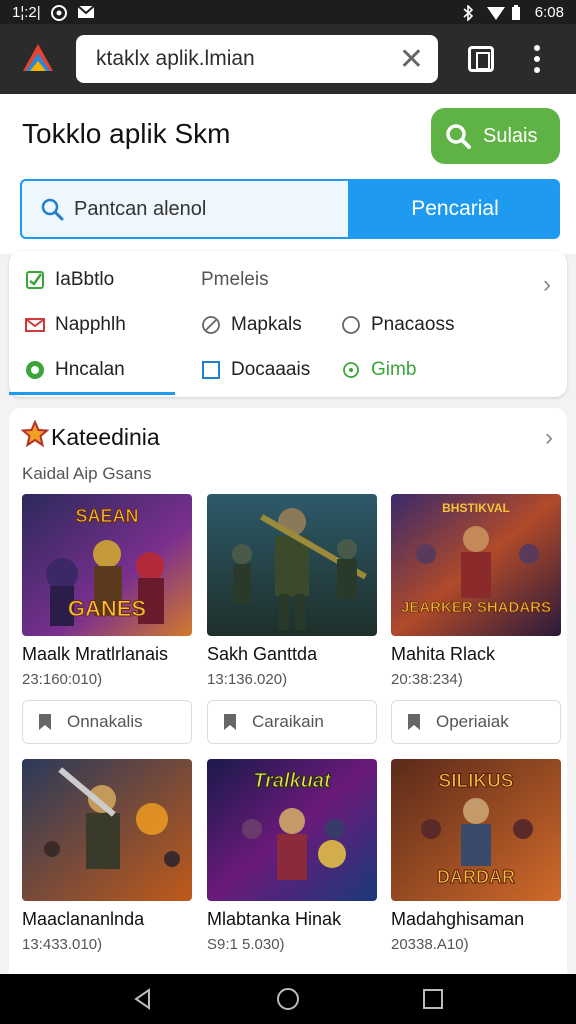 This screenshot has height=1024, width=576. I want to click on game-thumbnail: SILIKUS DARDAR, so click(476, 830).